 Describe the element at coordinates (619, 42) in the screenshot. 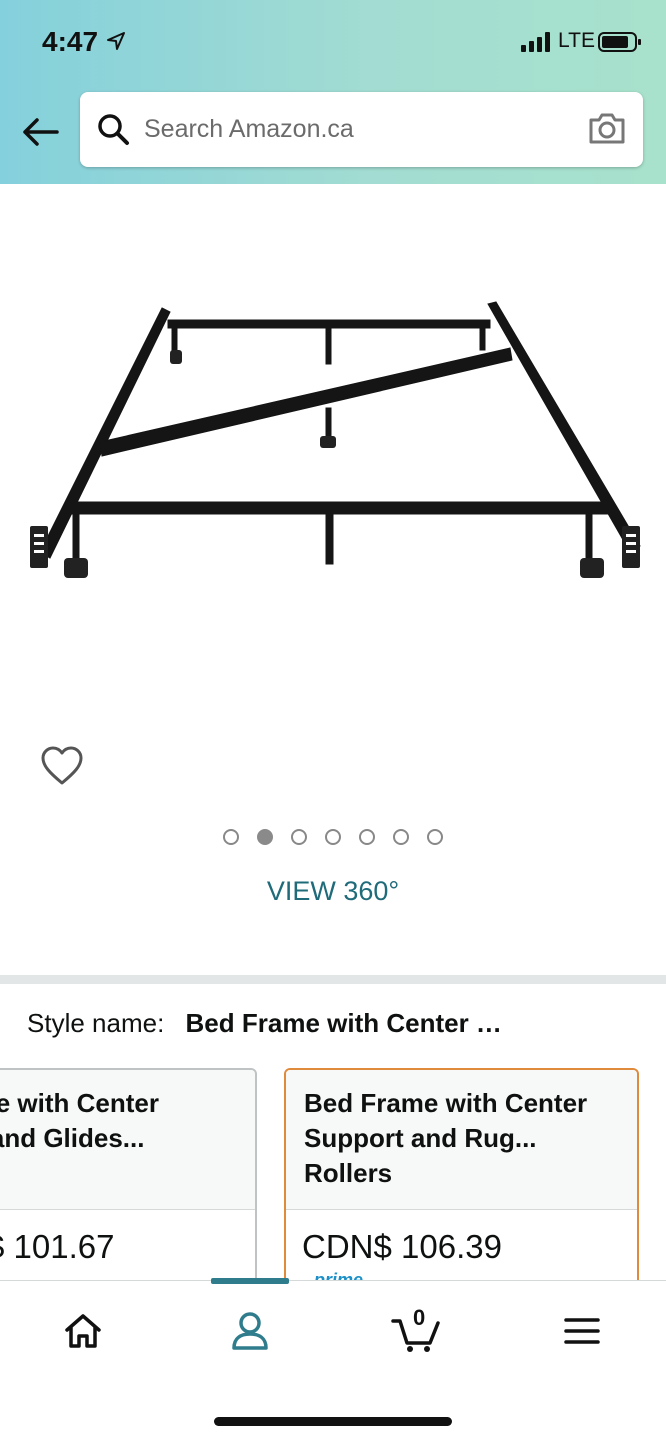

I see `battery-icon` at that location.